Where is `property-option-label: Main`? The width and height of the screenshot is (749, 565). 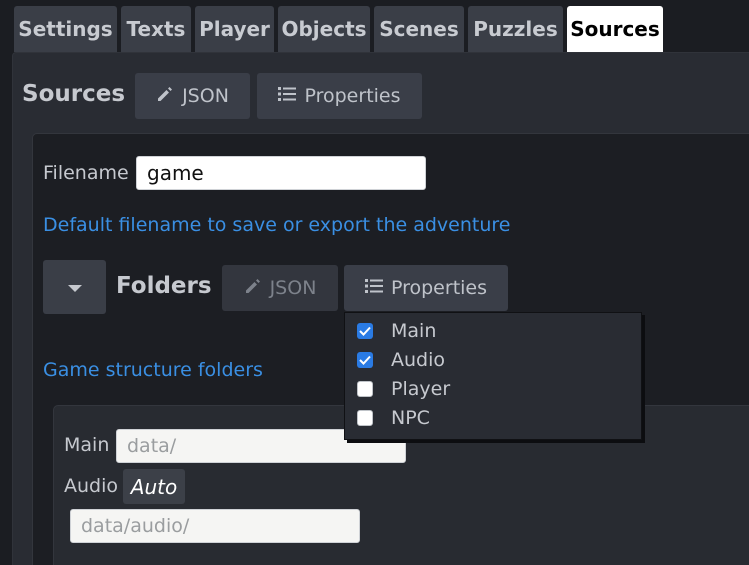 property-option-label: Main is located at coordinates (414, 331).